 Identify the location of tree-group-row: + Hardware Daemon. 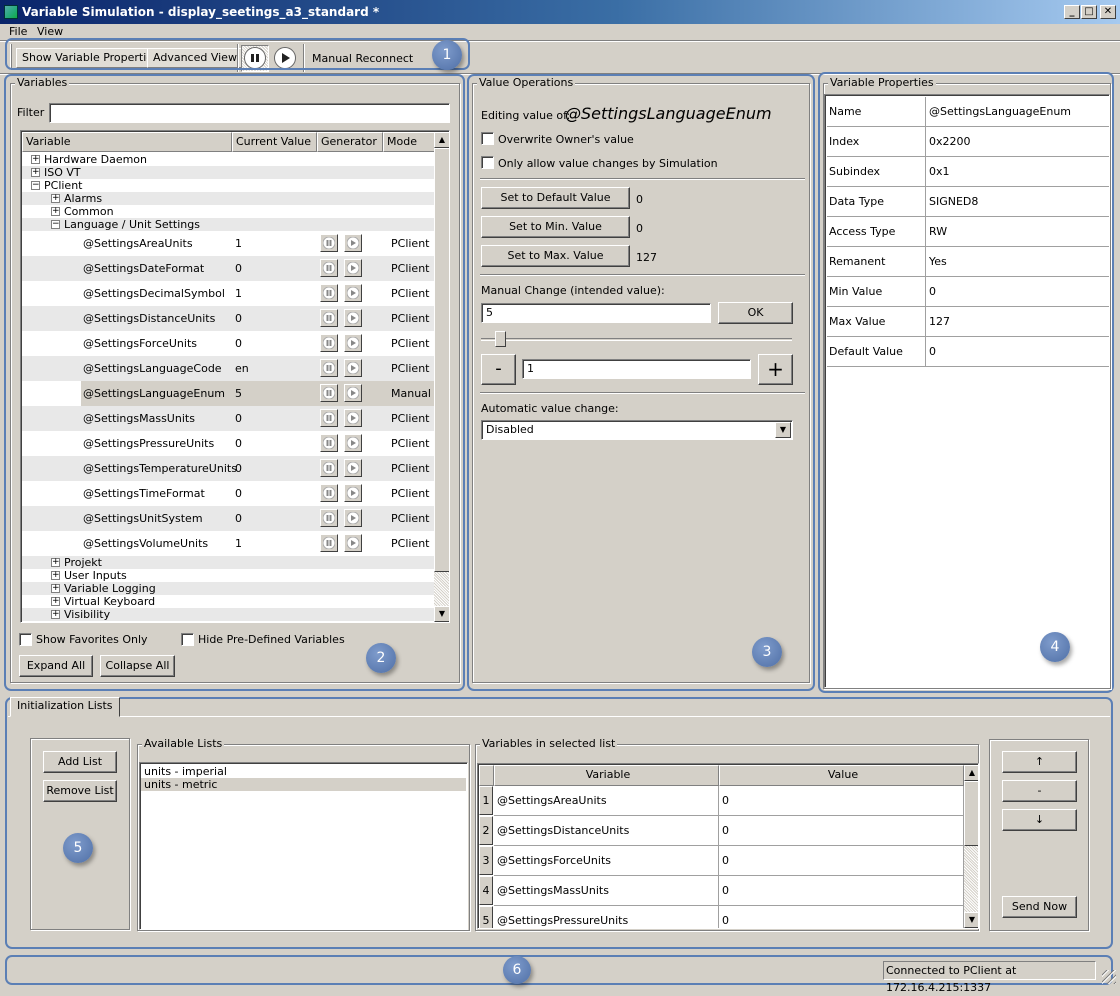
(228, 159).